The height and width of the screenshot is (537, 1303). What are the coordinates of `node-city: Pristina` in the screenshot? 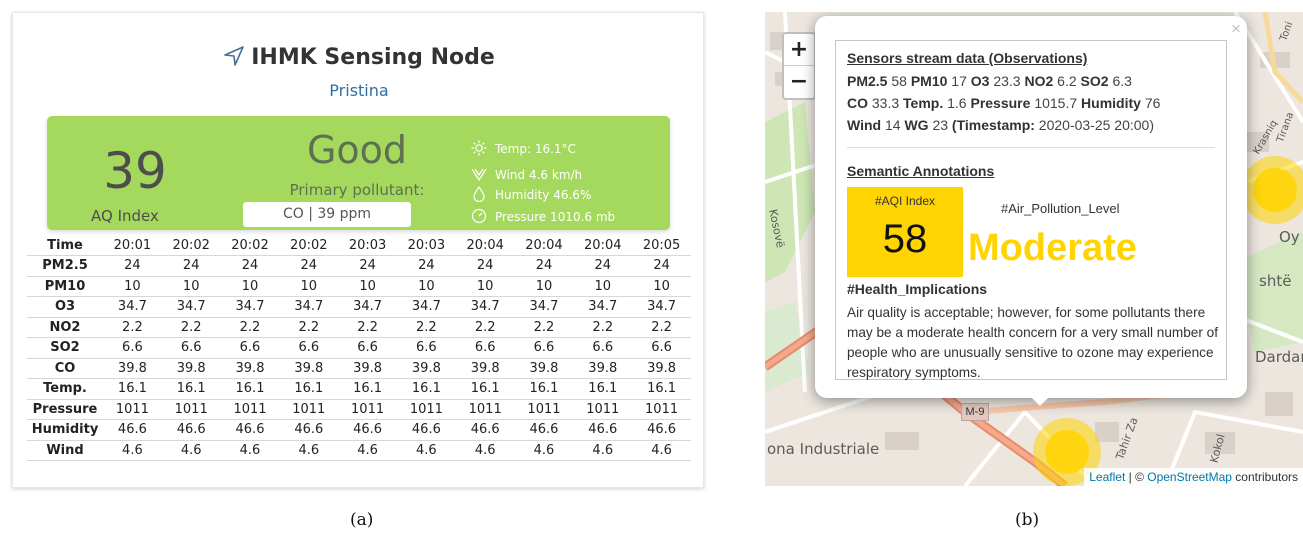 It's located at (359, 90).